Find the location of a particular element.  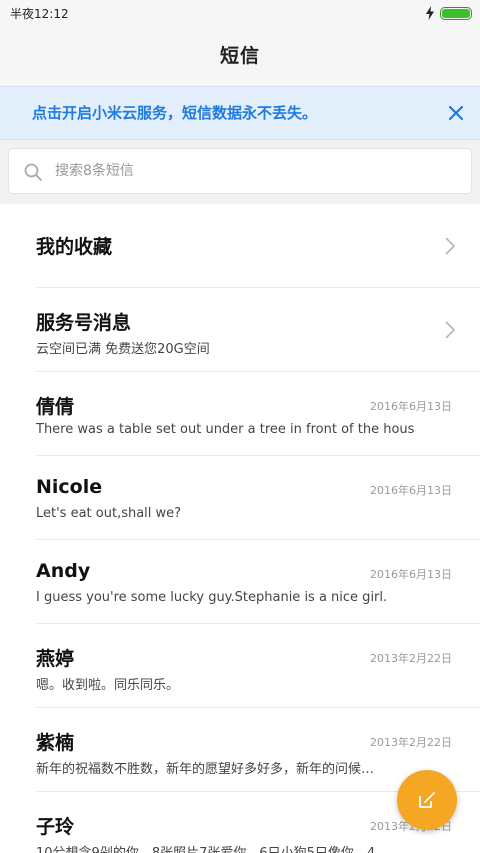

search-icon is located at coordinates (33, 172).